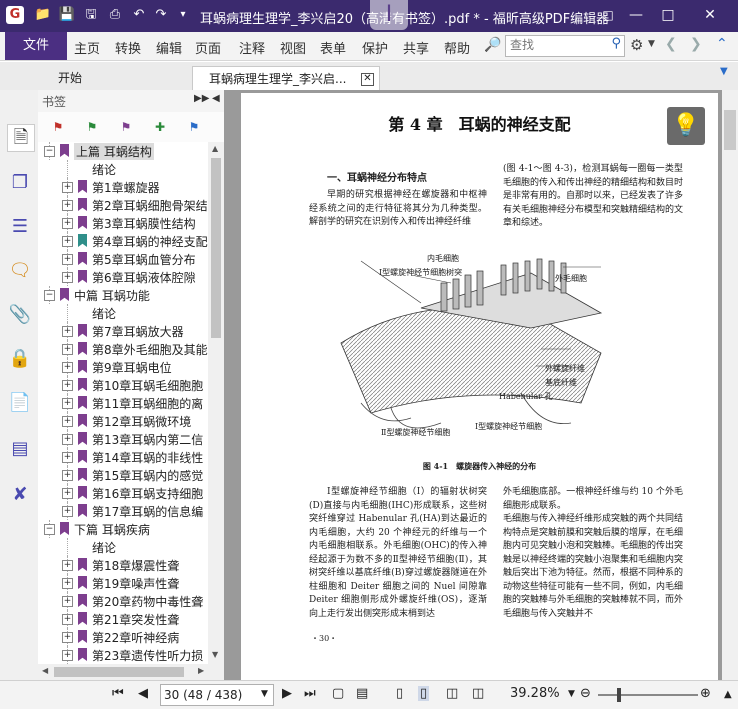  Describe the element at coordinates (375, 47) in the screenshot. I see `menu-protect: 保护` at that location.